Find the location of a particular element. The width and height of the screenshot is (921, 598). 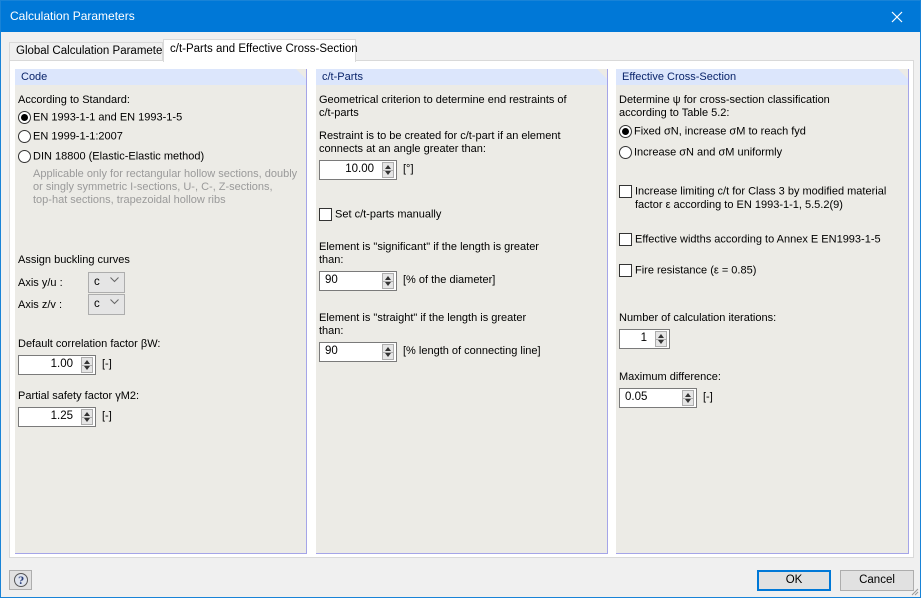

help-button: ? is located at coordinates (20, 580).